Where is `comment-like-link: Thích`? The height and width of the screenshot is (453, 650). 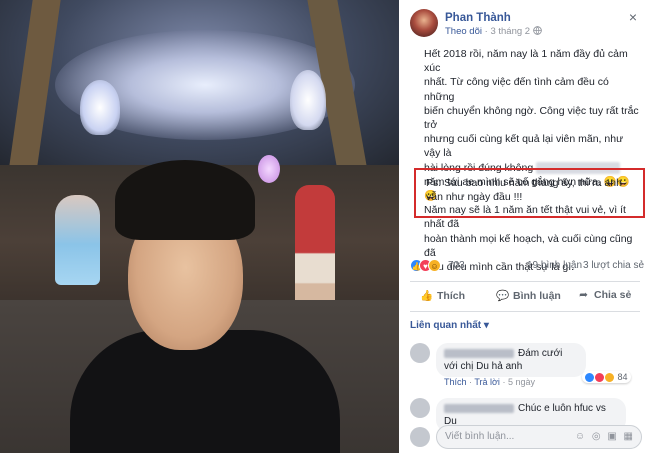
comment-like-link: Thích is located at coordinates (455, 382).